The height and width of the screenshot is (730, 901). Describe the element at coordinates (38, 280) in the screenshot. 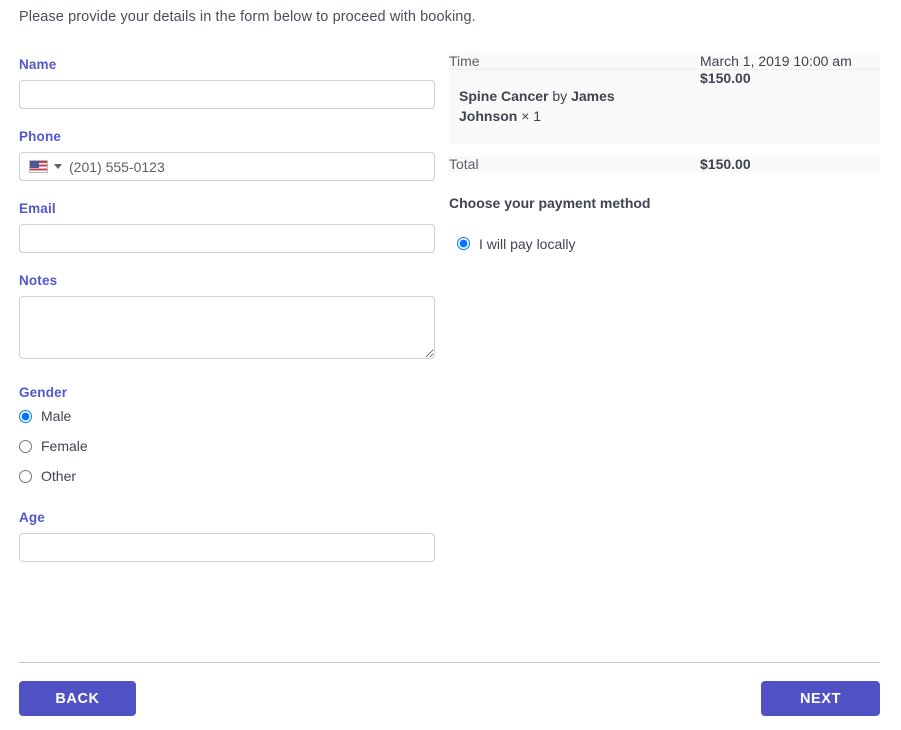

I see `notes-label: Notes` at that location.